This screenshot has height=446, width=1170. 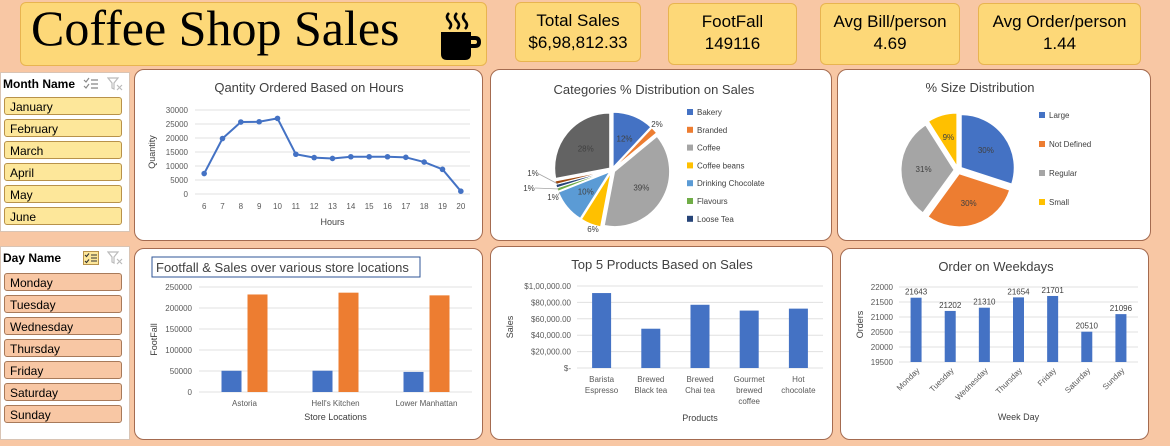 I want to click on chart-title: Categories % Distribution on Sales, so click(x=654, y=89).